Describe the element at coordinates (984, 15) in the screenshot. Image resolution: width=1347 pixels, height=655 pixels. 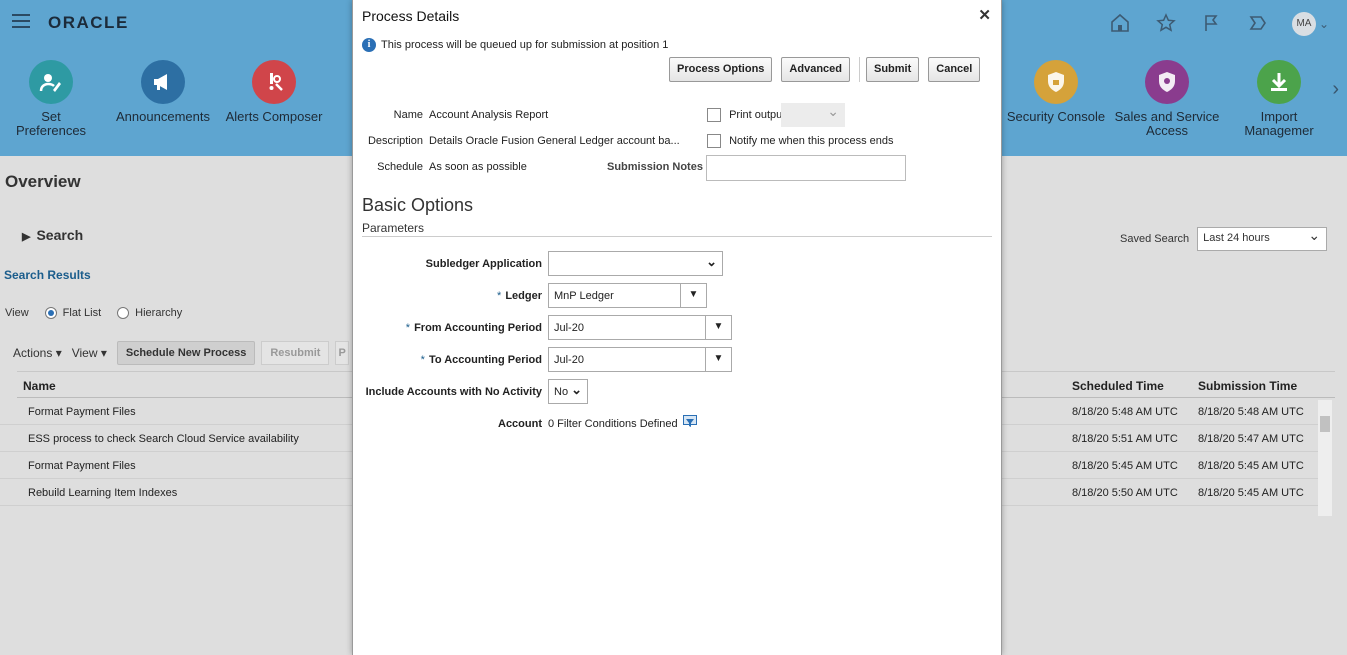
I see `close-icon: ✕` at that location.